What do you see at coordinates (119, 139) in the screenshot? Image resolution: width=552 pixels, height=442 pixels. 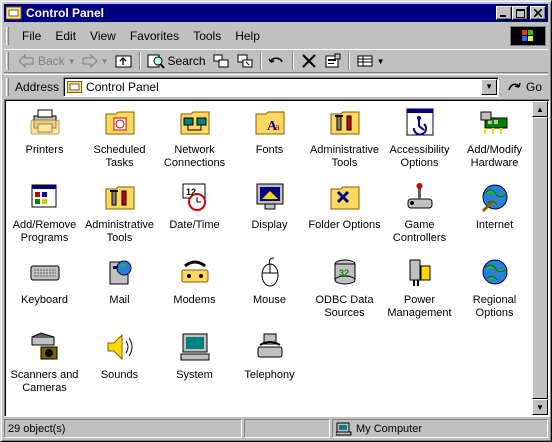 I see `control-panel-item: Scheduled Tasks` at bounding box center [119, 139].